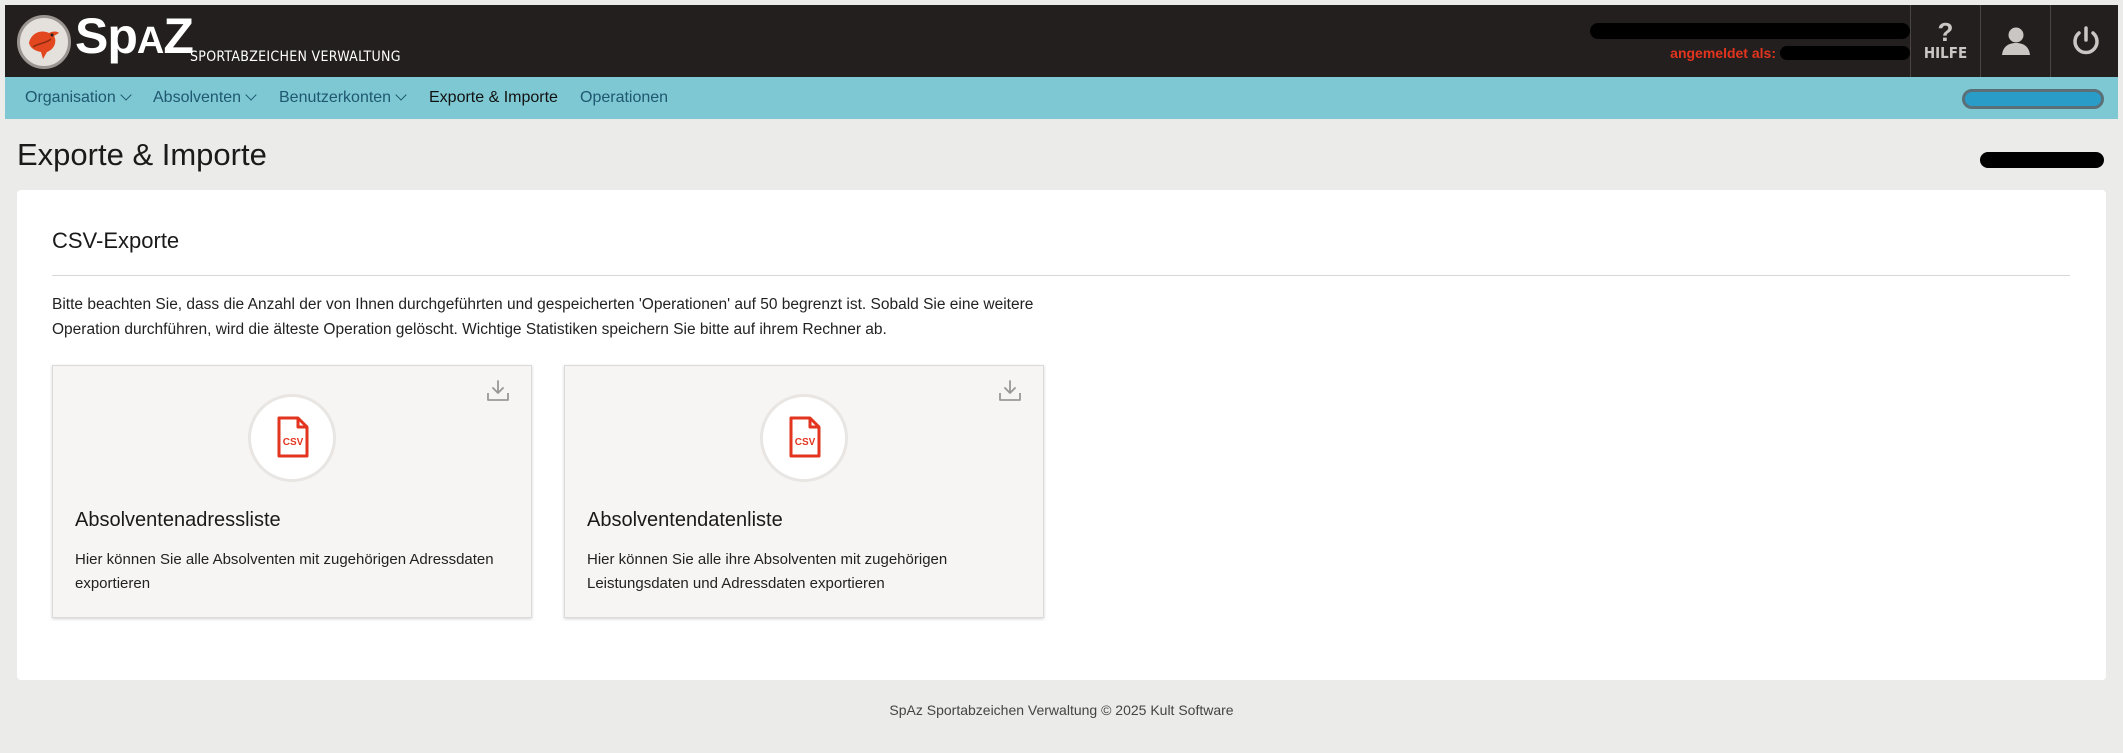 This screenshot has width=2123, height=753. I want to click on app-subtitle: SPORTABZEICHEN VERWALTUNG, so click(295, 57).